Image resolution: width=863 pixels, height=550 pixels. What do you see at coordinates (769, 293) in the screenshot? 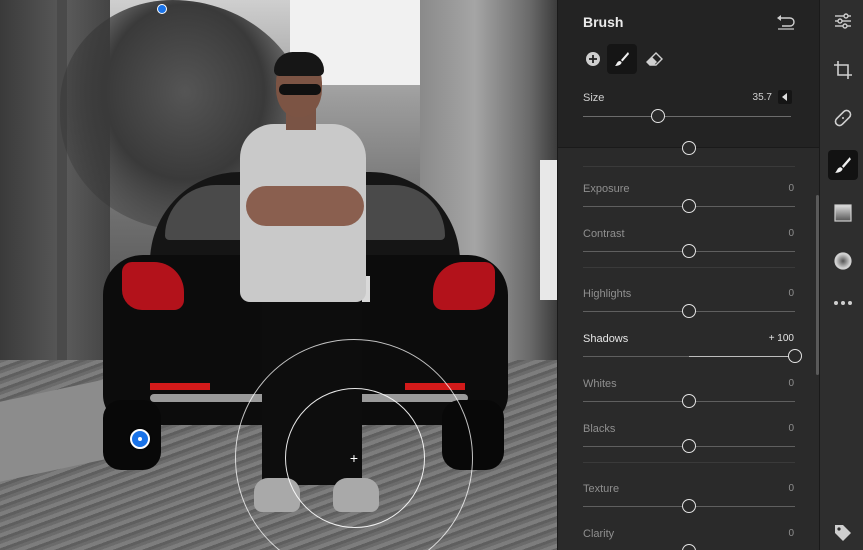
I see `highlights-value: 0` at bounding box center [769, 293].